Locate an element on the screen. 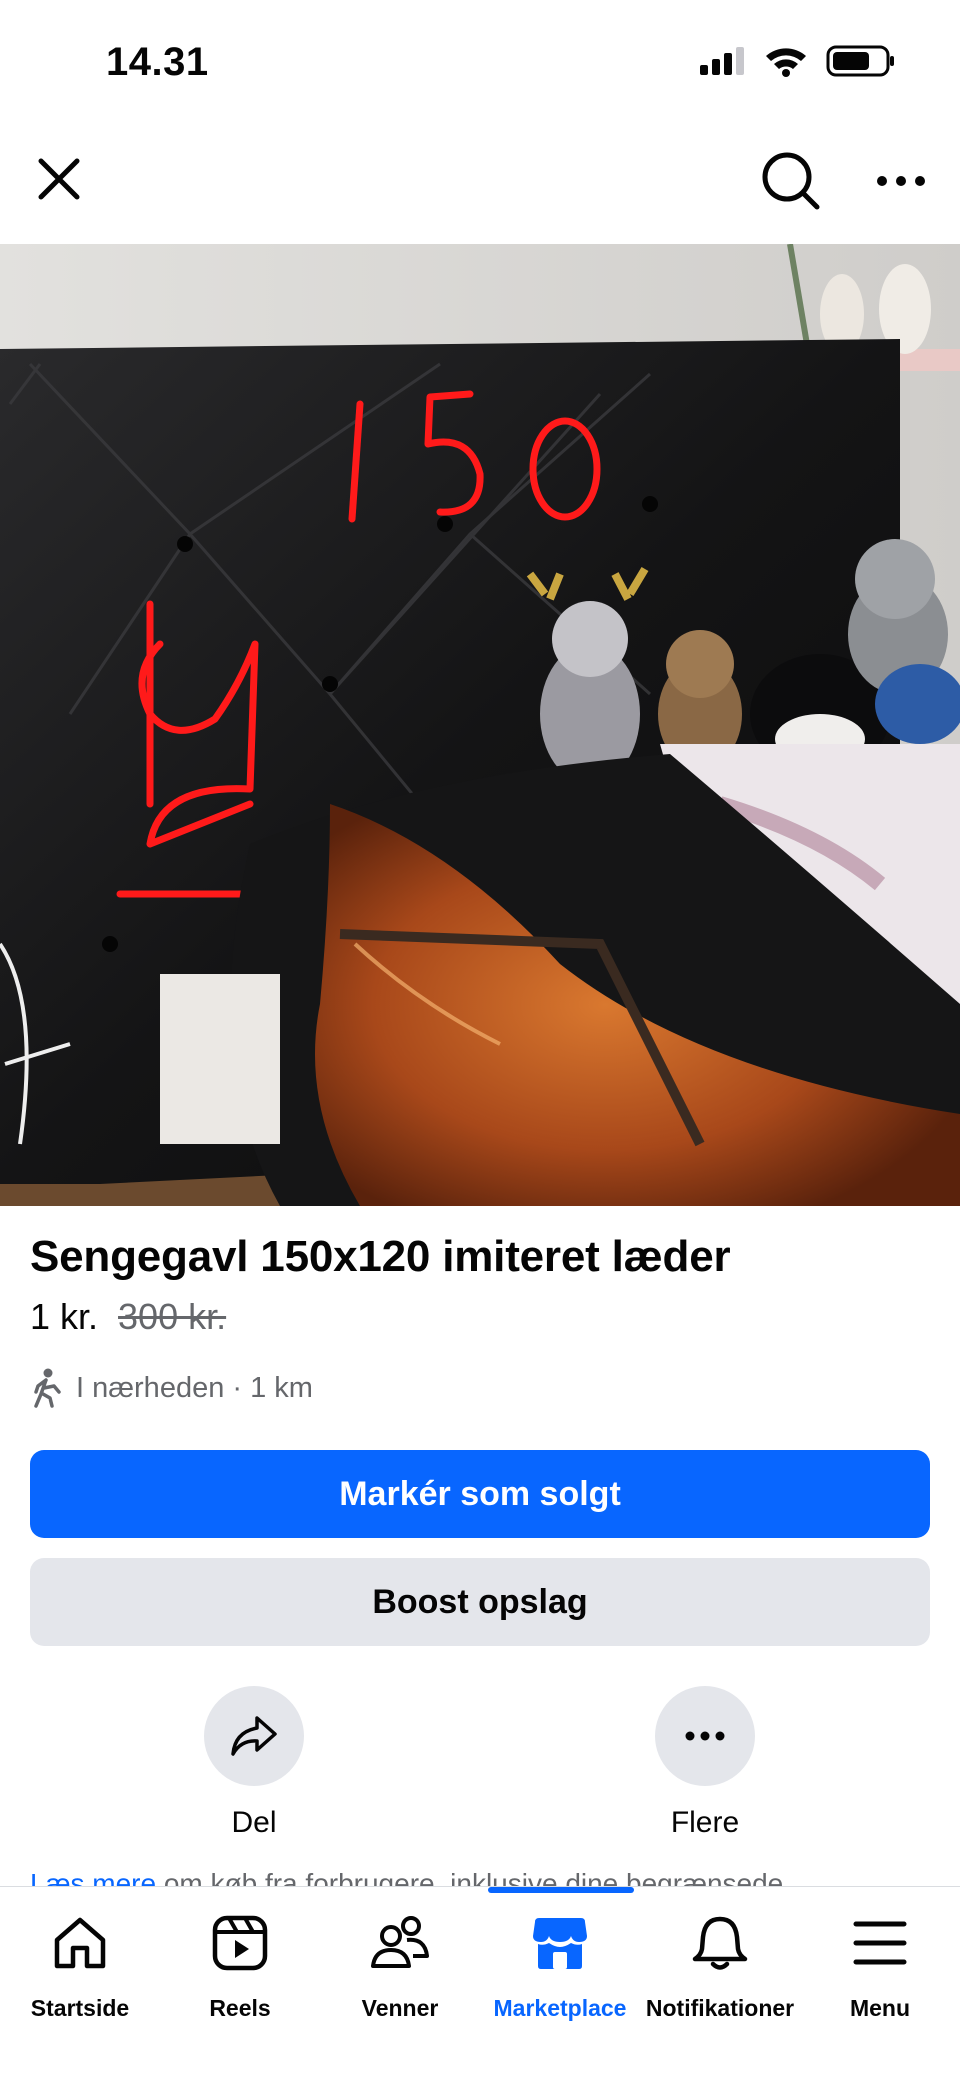  nav-item-friends: Venner is located at coordinates (400, 1966).